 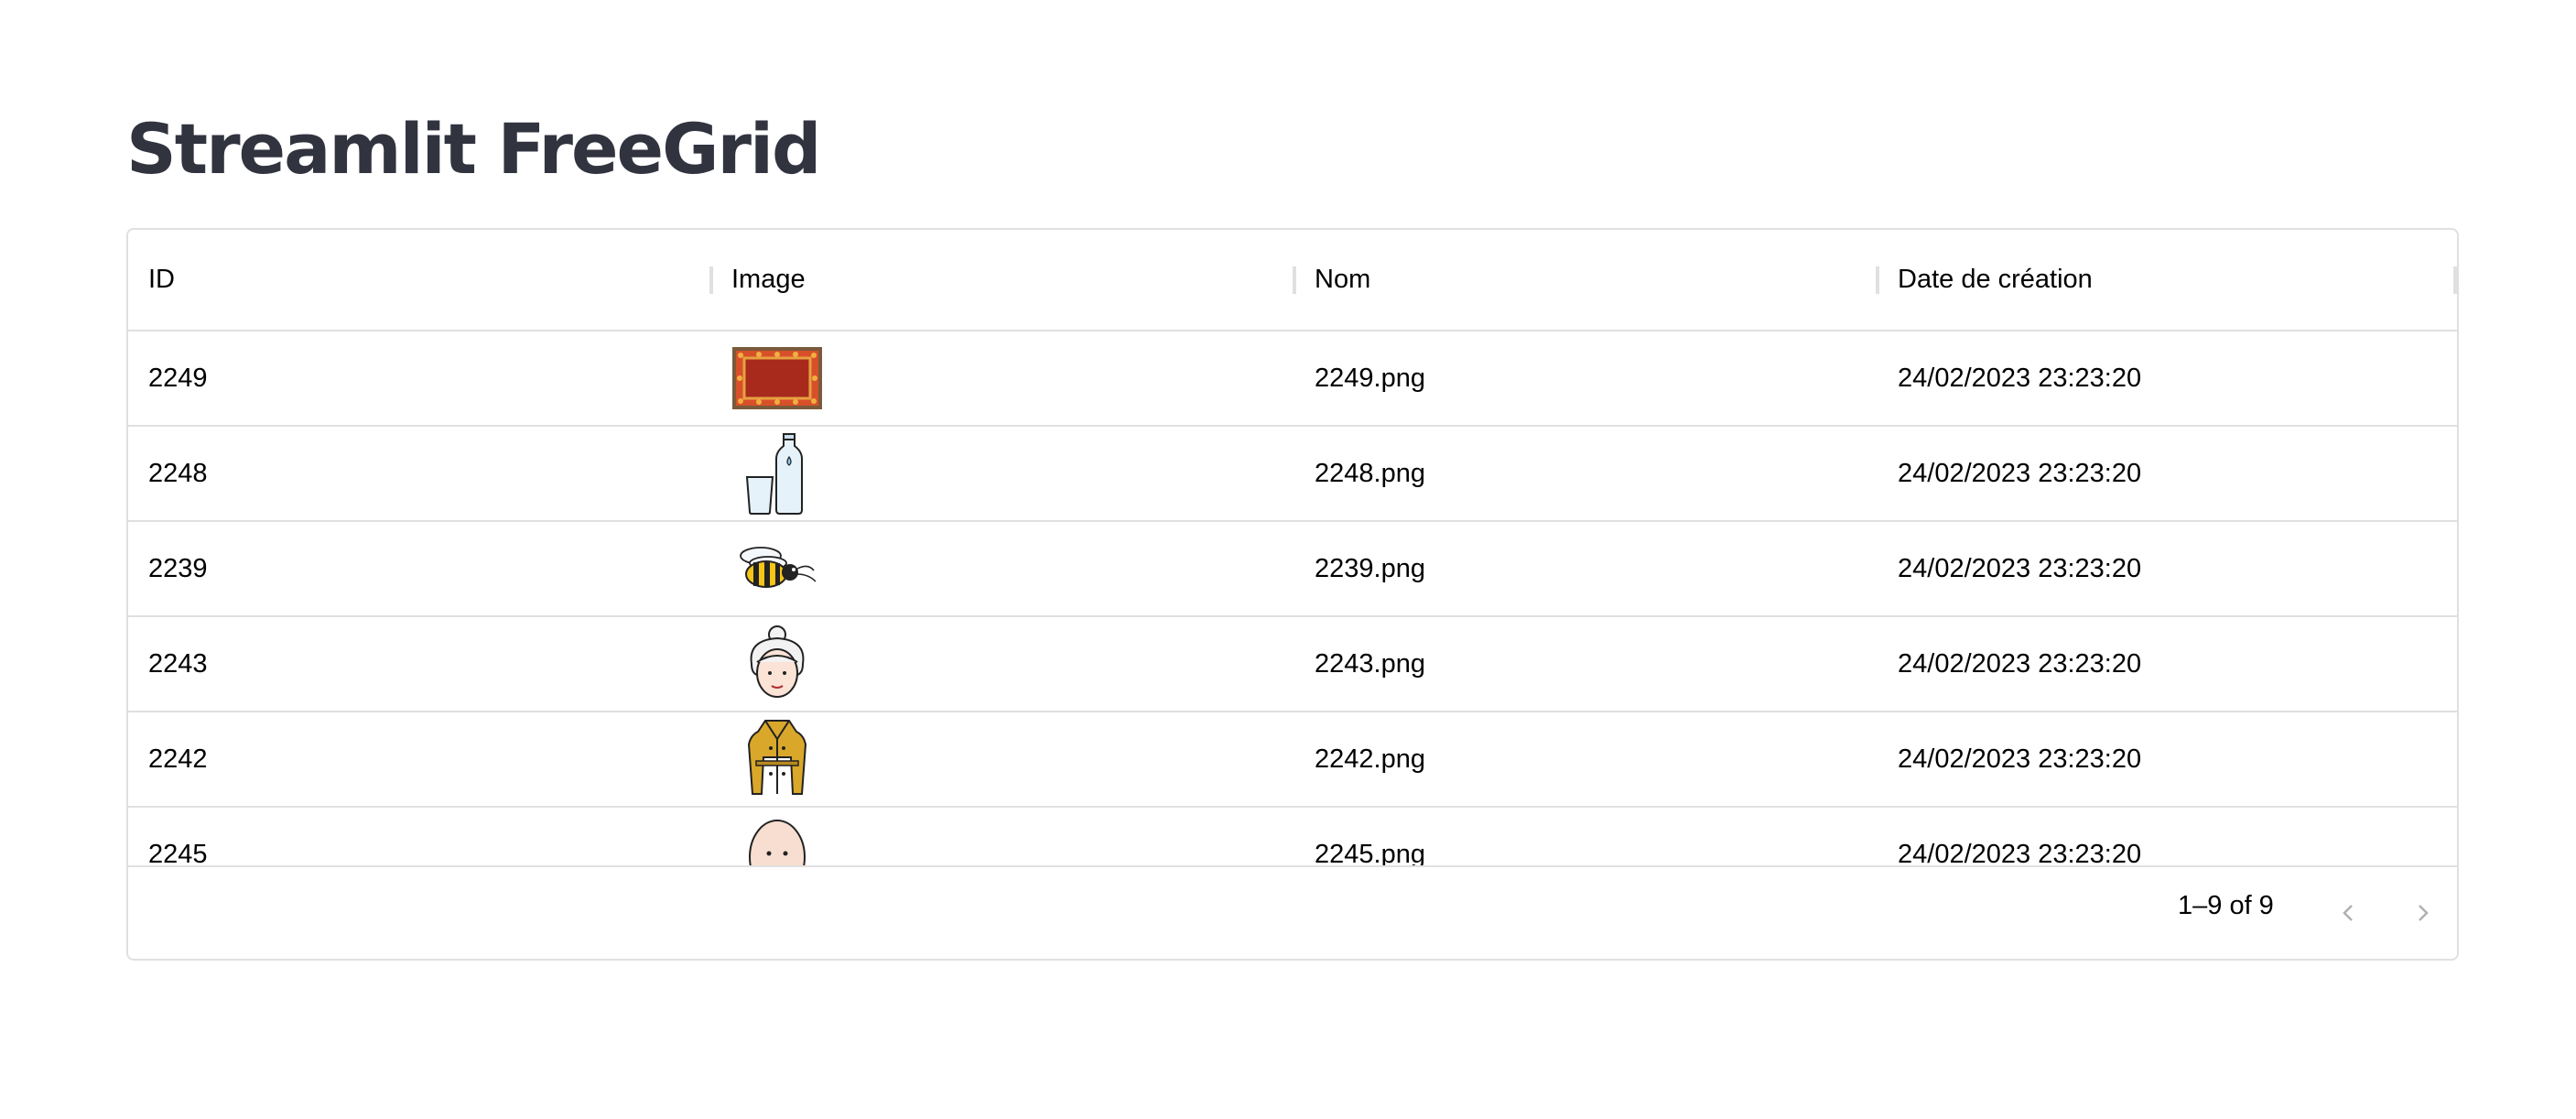 What do you see at coordinates (162, 279) in the screenshot?
I see `column-header-label: ID` at bounding box center [162, 279].